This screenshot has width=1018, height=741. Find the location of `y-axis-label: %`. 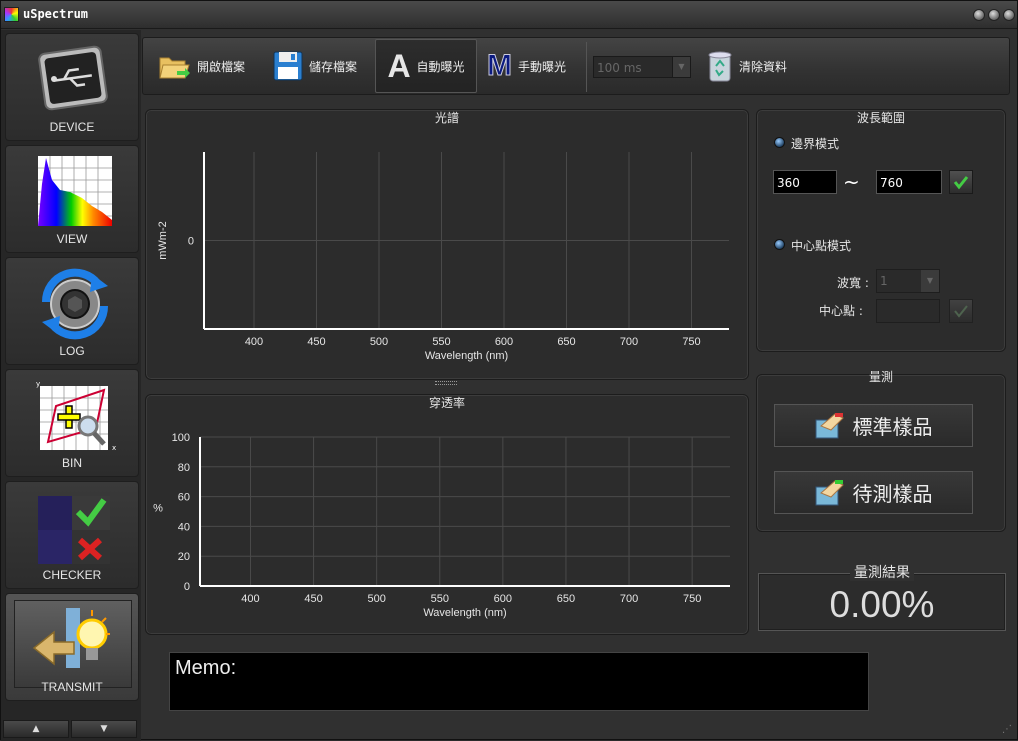

y-axis-label: % is located at coordinates (158, 509).